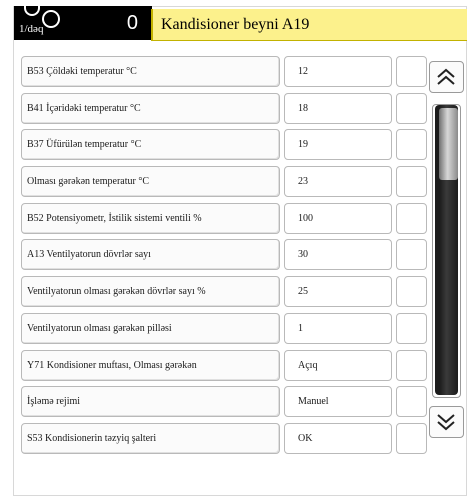 The height and width of the screenshot is (503, 467). Describe the element at coordinates (448, 144) in the screenshot. I see `scrollbar-thumb-highlight` at that location.